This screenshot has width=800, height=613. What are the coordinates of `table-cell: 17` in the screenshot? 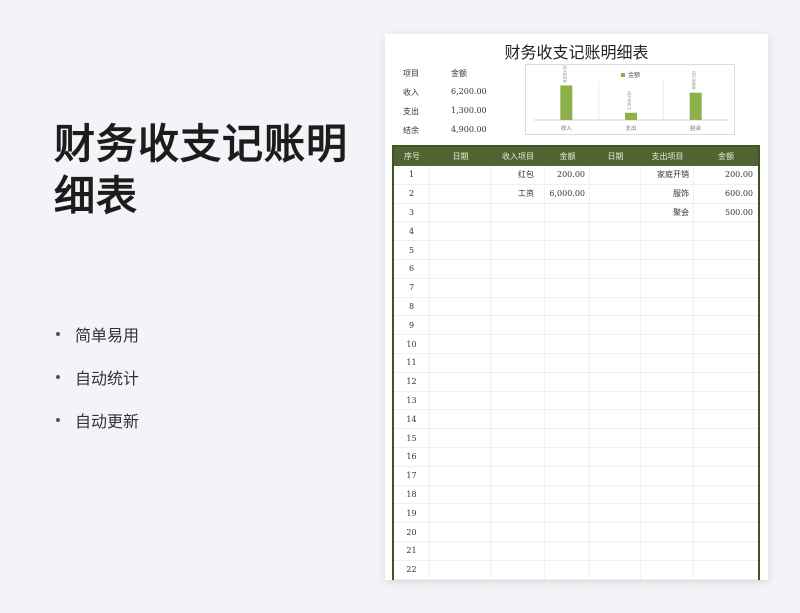 It's located at (412, 475).